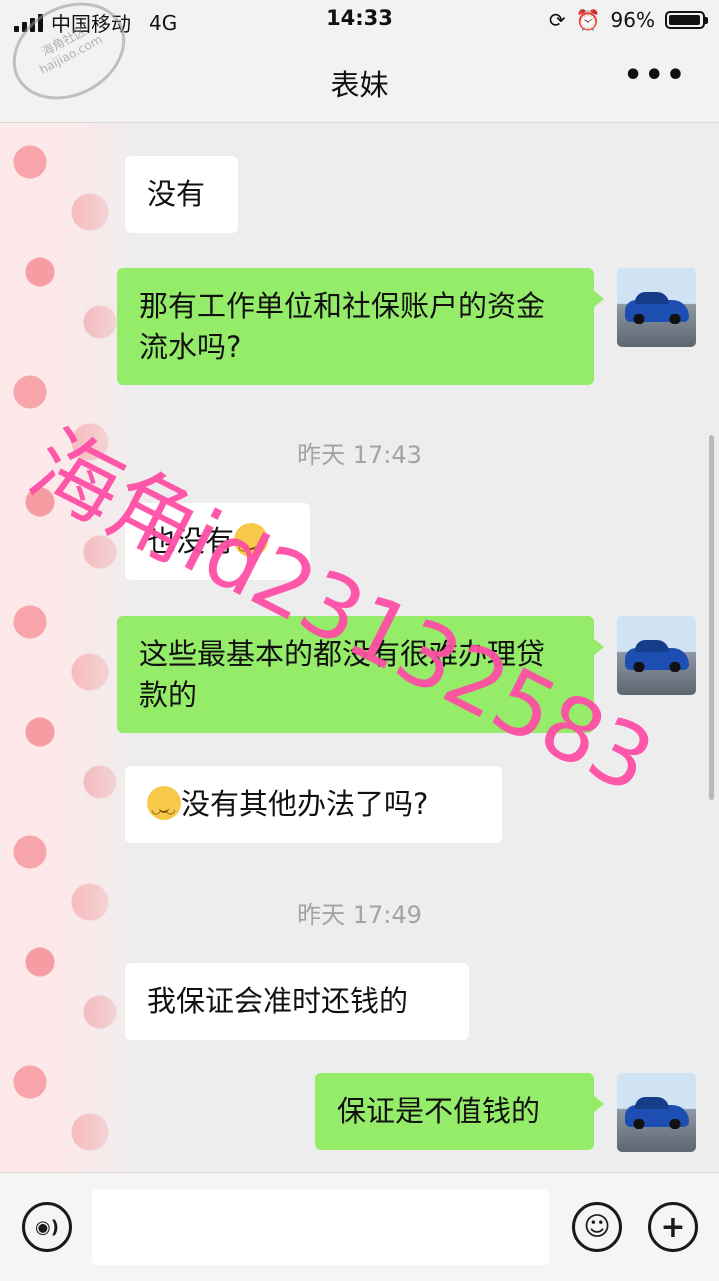 Image resolution: width=719 pixels, height=1281 pixels. What do you see at coordinates (597, 1227) in the screenshot?
I see `emoji-icon: ☺` at bounding box center [597, 1227].